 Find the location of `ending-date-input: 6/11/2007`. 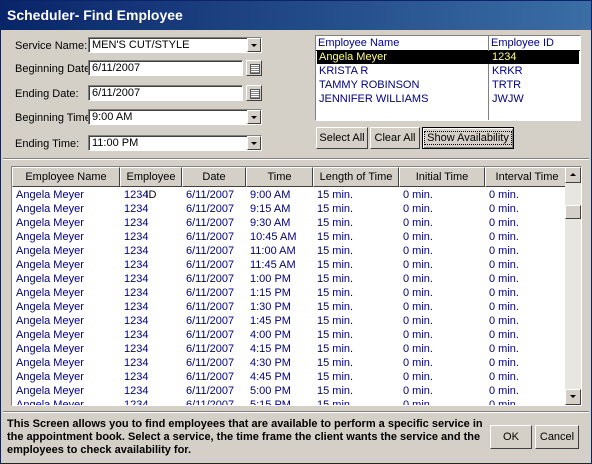

ending-date-input: 6/11/2007 is located at coordinates (165, 93).